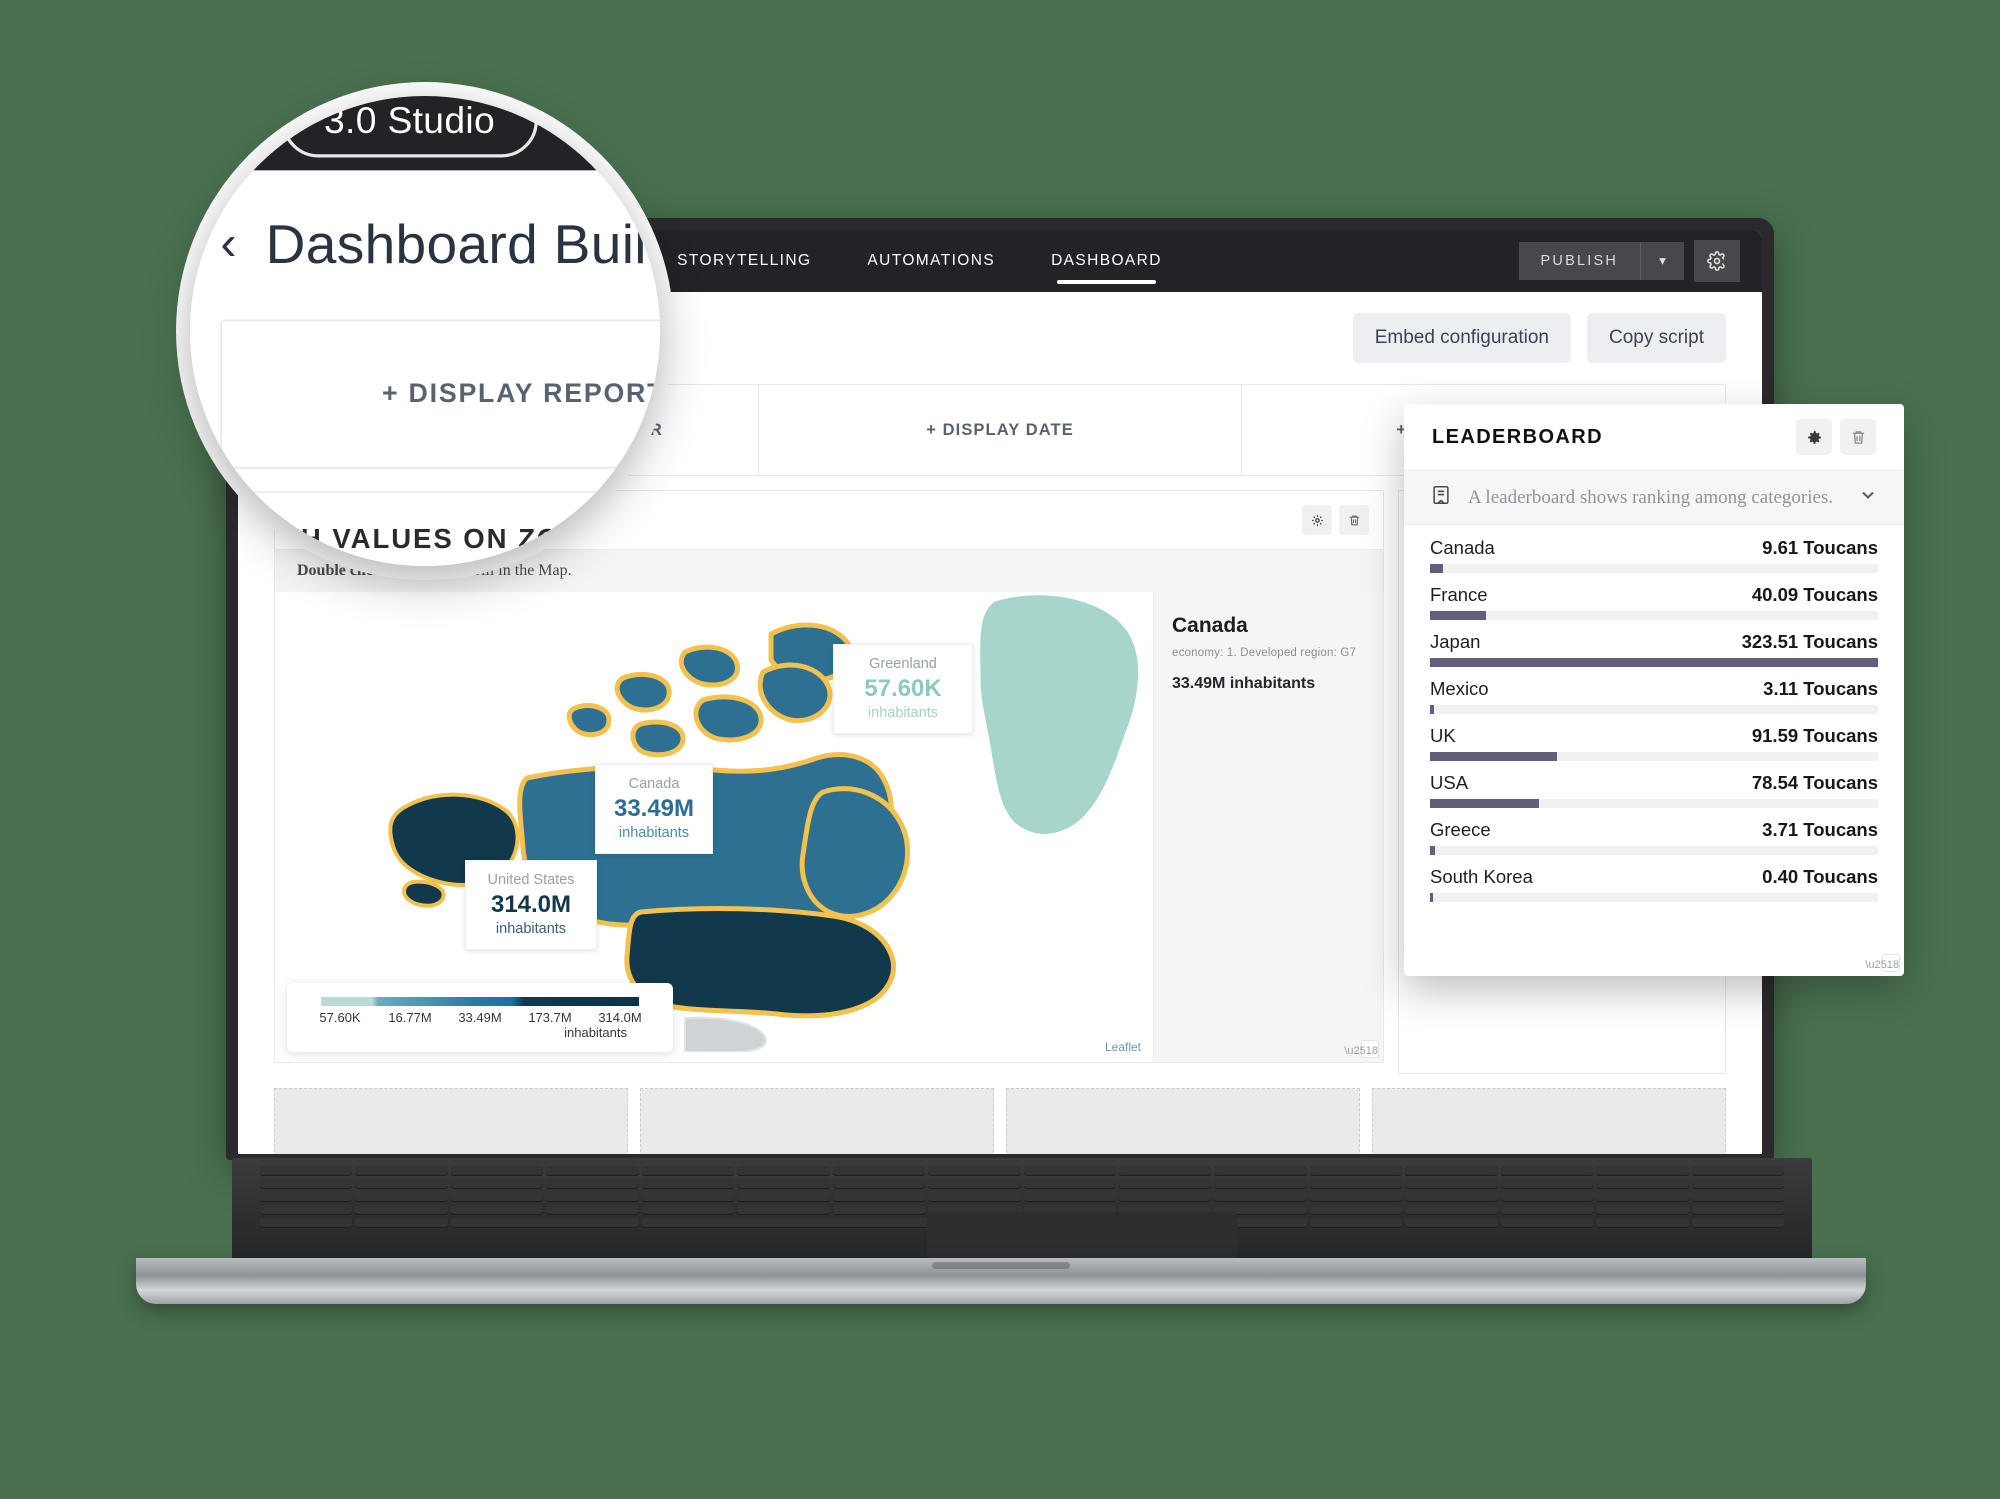 The image size is (2000, 1499). What do you see at coordinates (1654, 783) in the screenshot?
I see `leaderboard-row-top: USA 78.54 Toucans` at bounding box center [1654, 783].